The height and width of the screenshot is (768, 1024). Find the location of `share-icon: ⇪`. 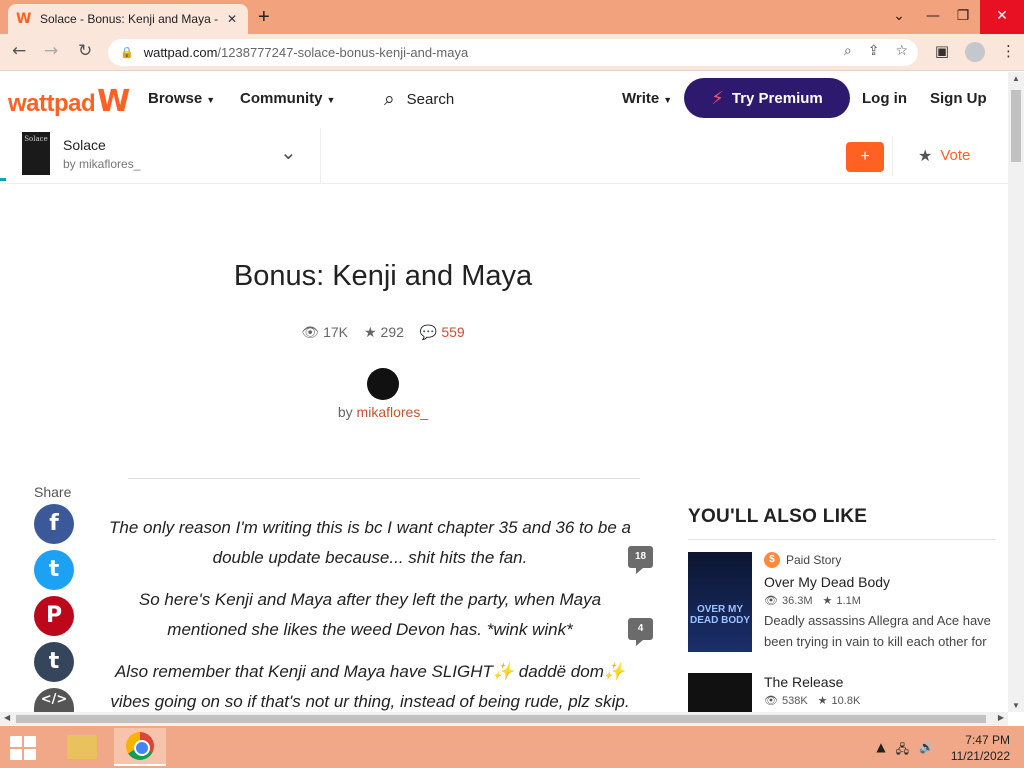

share-icon: ⇪ is located at coordinates (874, 51).